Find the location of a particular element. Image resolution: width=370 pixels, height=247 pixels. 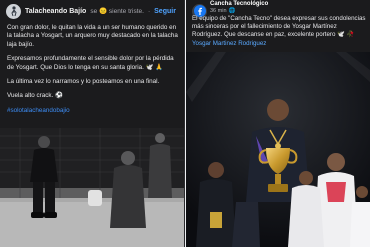

page-name: Cancha Tecnológico is located at coordinates (239, 4).